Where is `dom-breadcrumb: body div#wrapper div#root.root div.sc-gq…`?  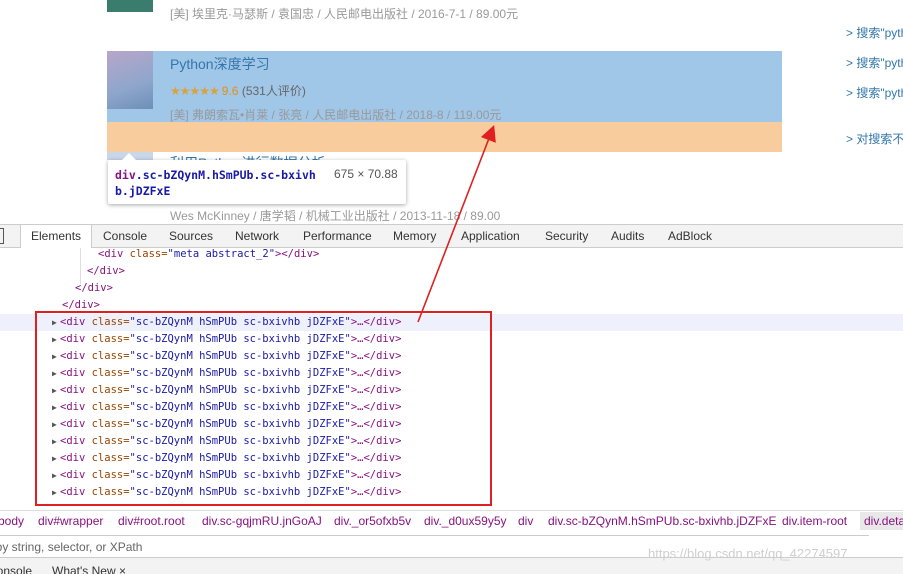
dom-breadcrumb: body div#wrapper div#root.root div.sc-gq… is located at coordinates (451, 520).